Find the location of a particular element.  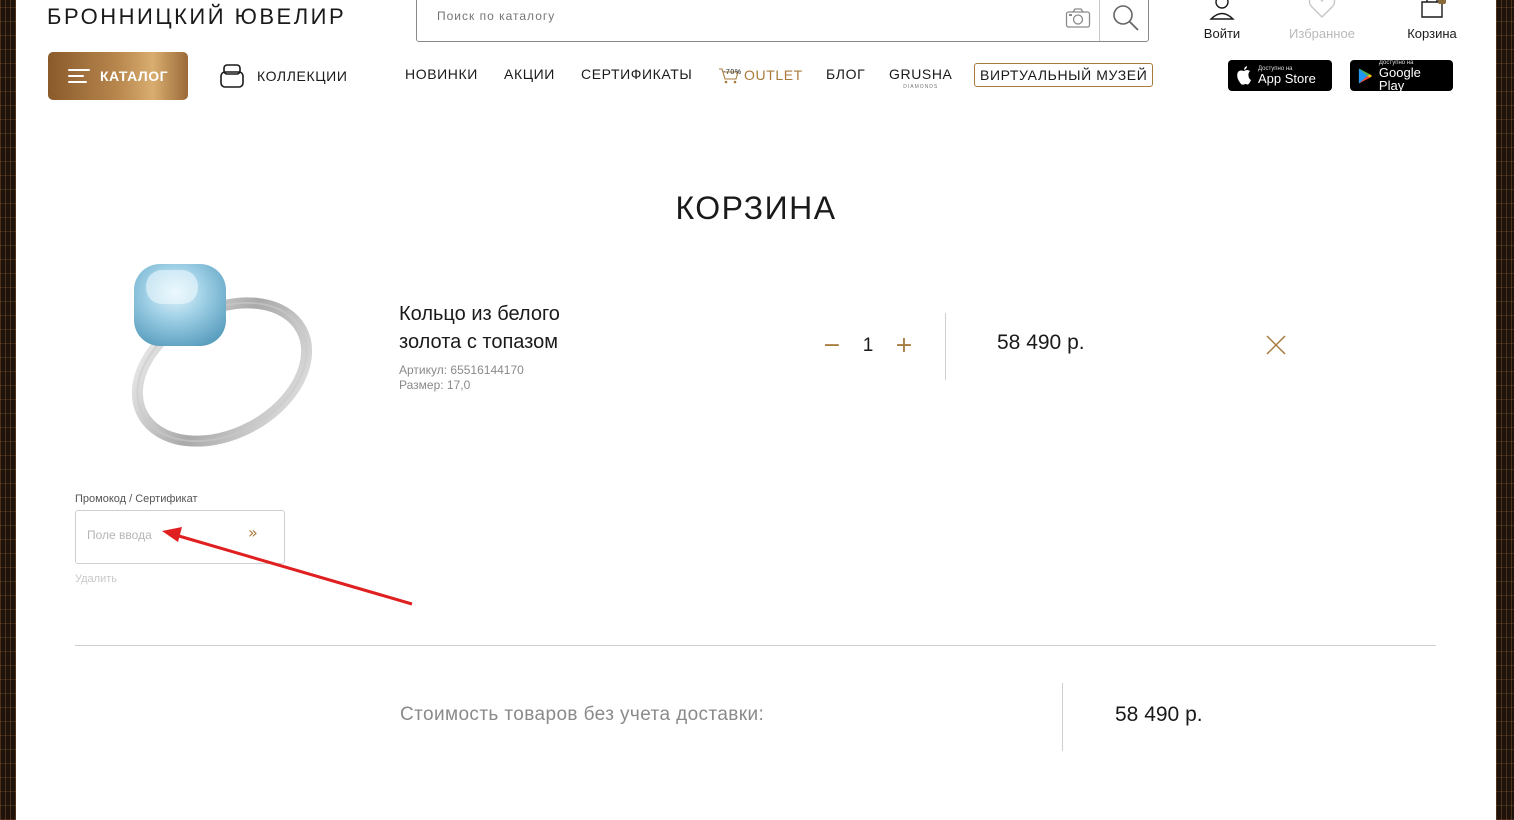

promo-field: » is located at coordinates (180, 537).